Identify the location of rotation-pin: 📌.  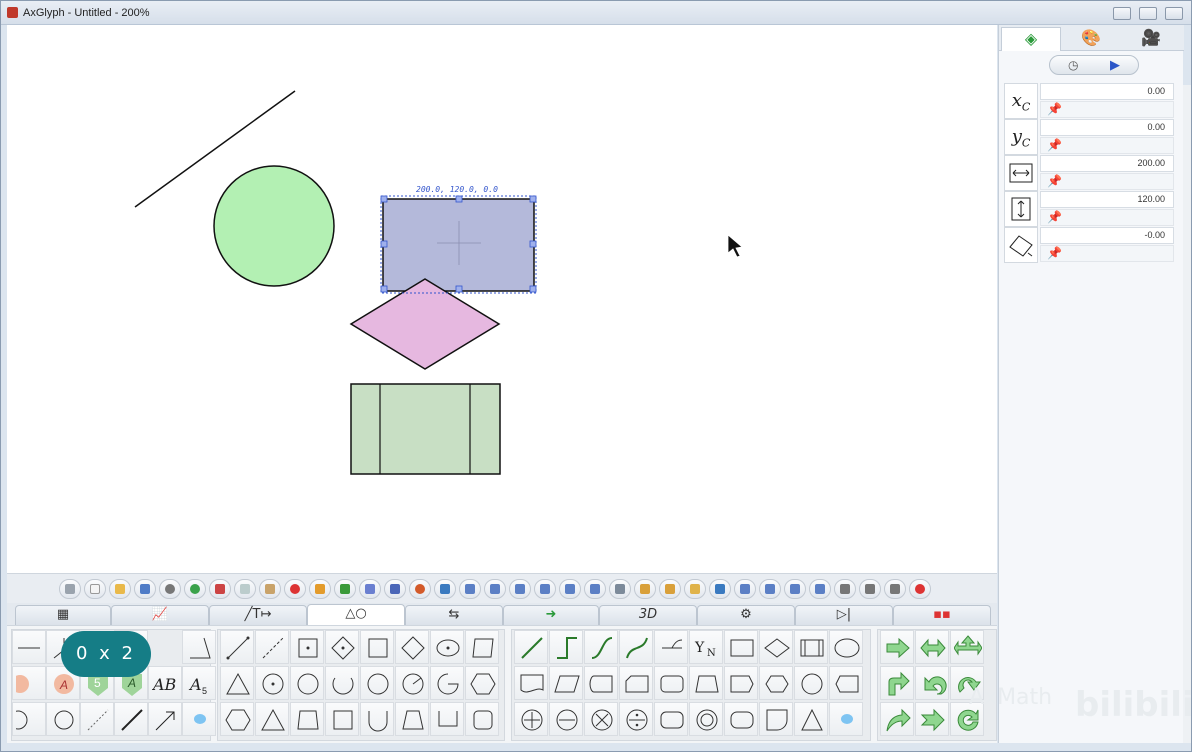
(1107, 253).